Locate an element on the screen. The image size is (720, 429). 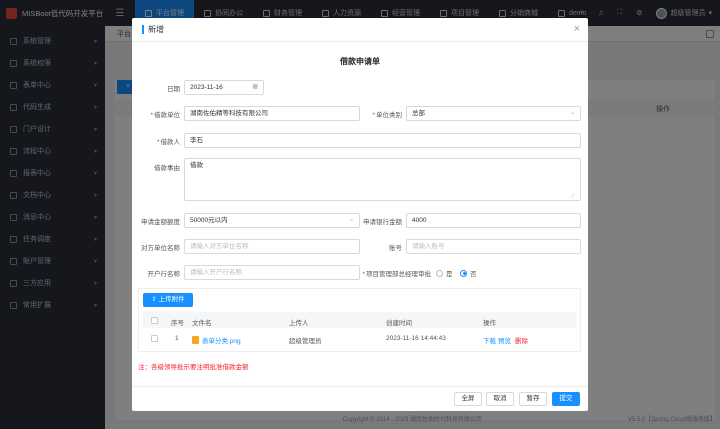
title-accent-bar is located at coordinates (143, 29).